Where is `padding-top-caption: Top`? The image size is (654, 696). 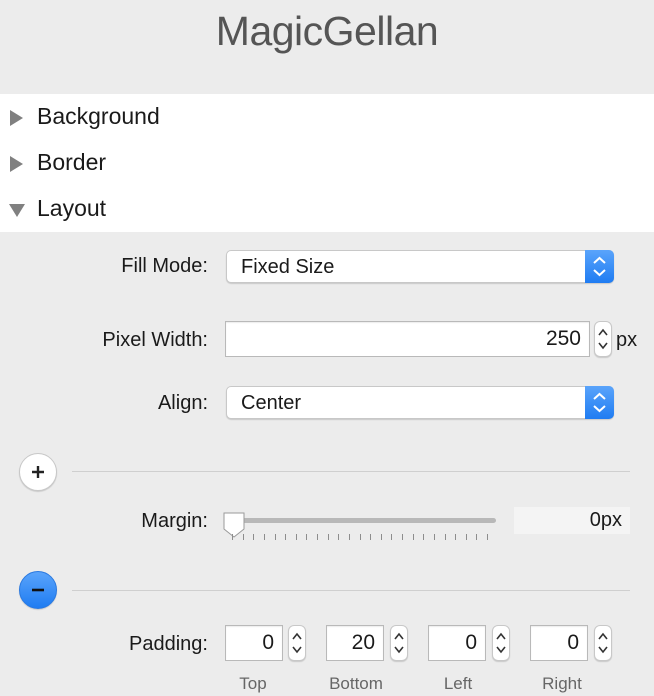
padding-top-caption: Top is located at coordinates (253, 683).